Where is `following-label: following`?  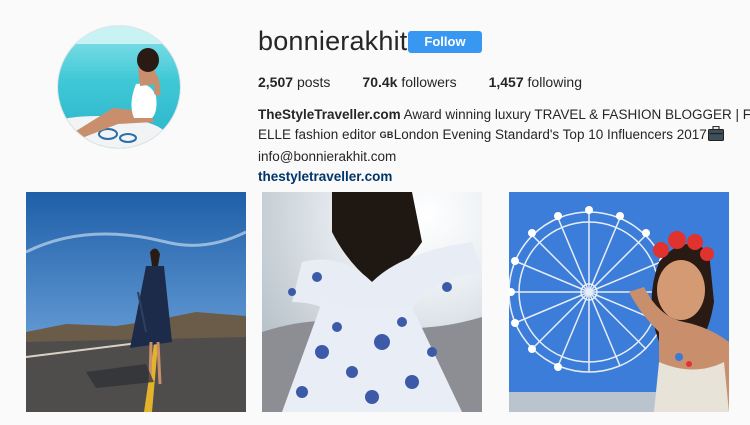
following-label: following is located at coordinates (555, 82).